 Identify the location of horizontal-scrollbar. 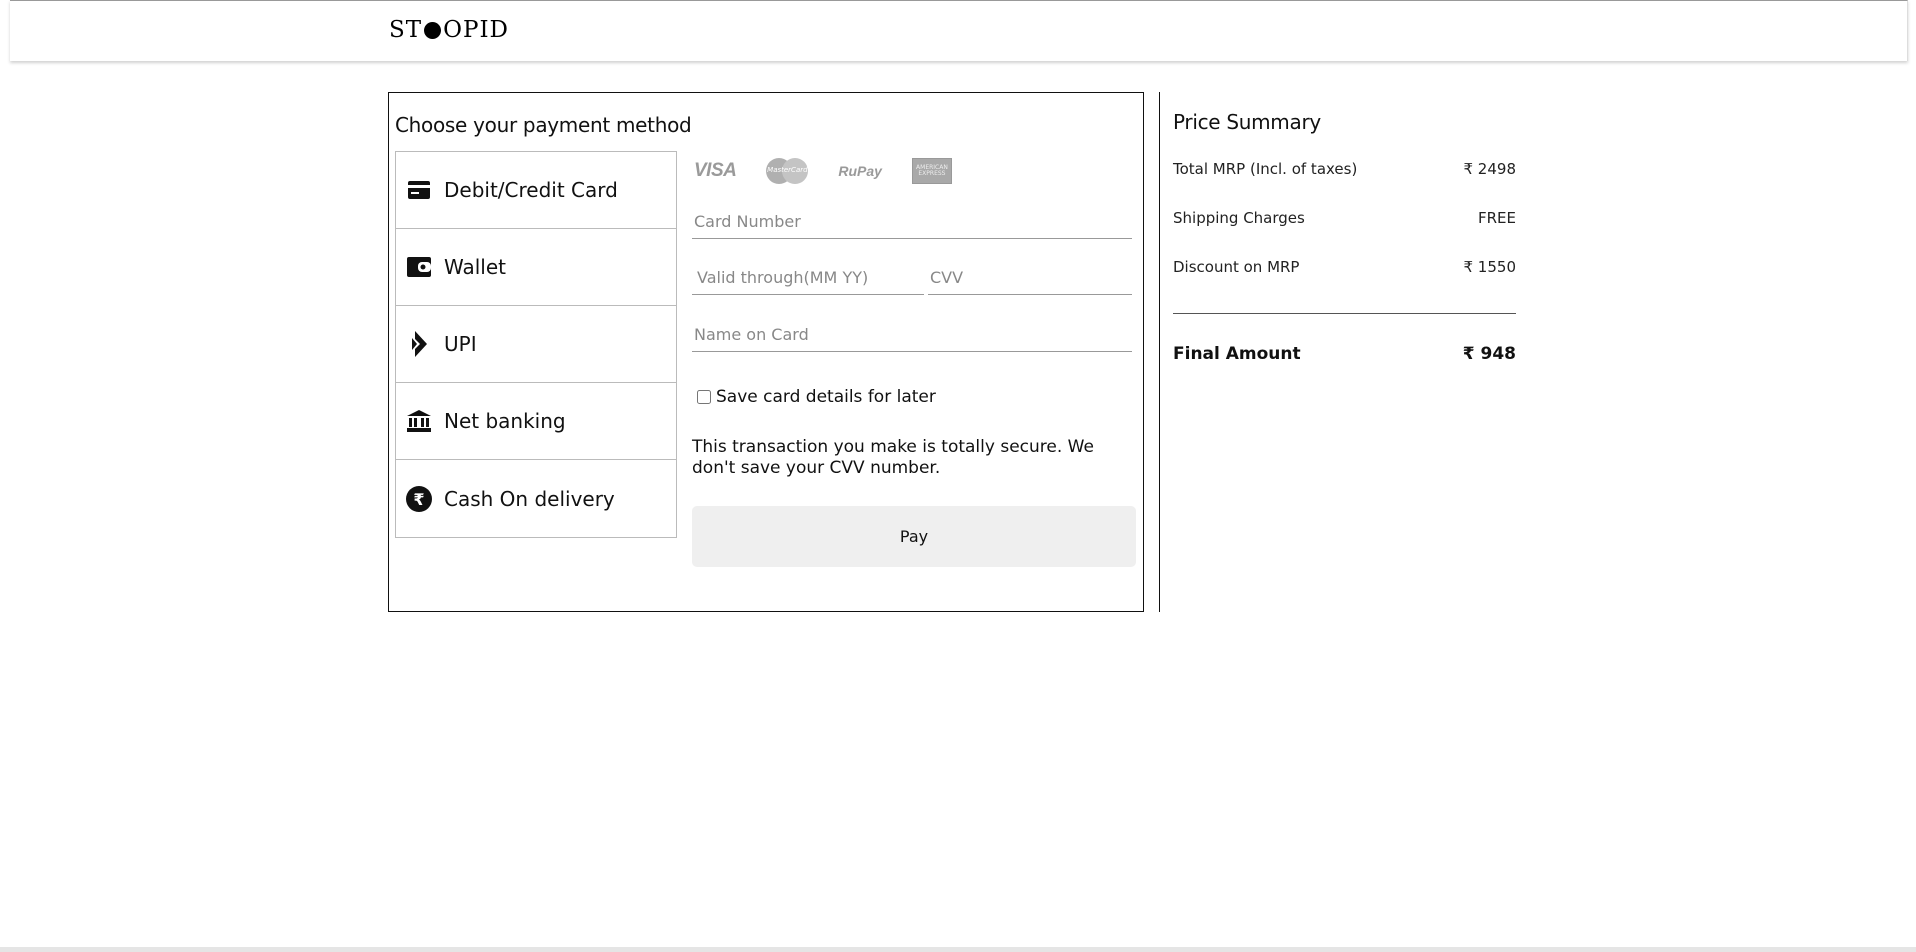
(958, 949).